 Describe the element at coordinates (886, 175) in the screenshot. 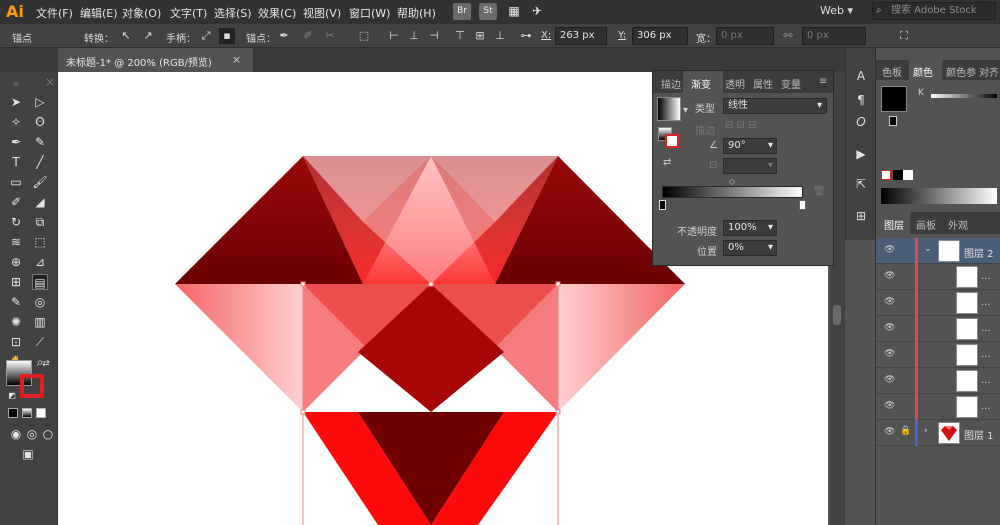

I see `none-color-icon` at that location.